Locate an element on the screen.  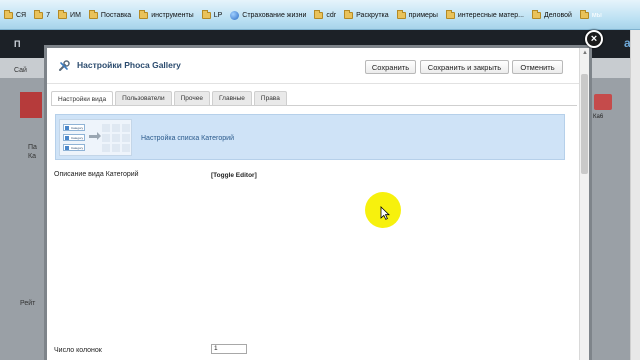
scroll-up-icon: ▲ is located at coordinates (585, 54).